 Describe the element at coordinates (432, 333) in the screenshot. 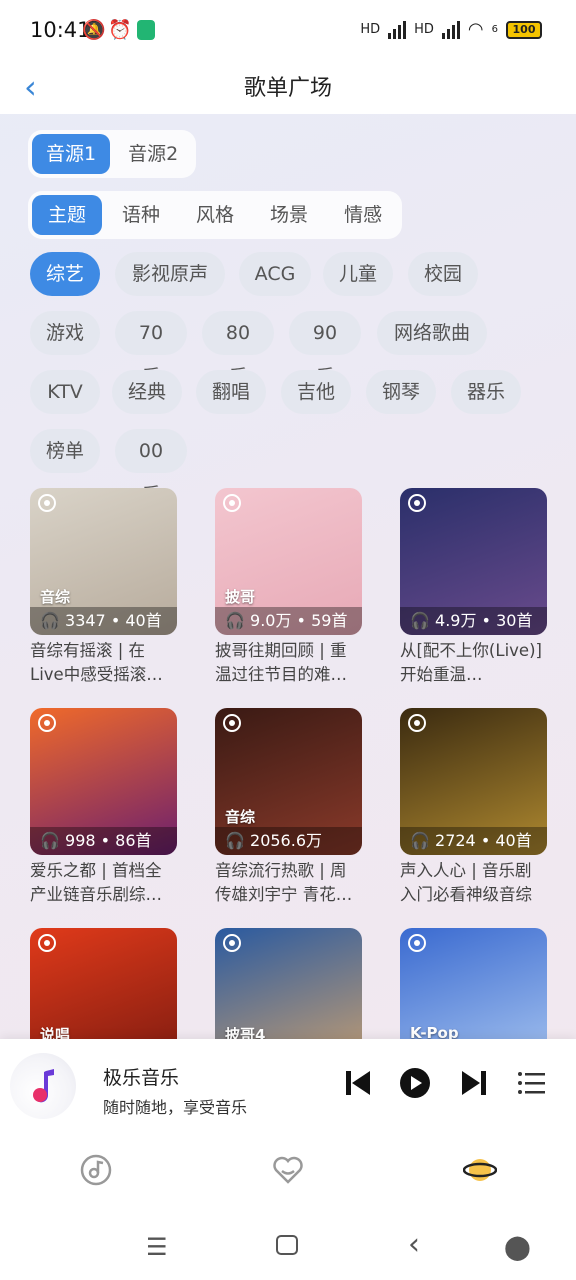

I see `tag-chip: 网络歌曲` at that location.